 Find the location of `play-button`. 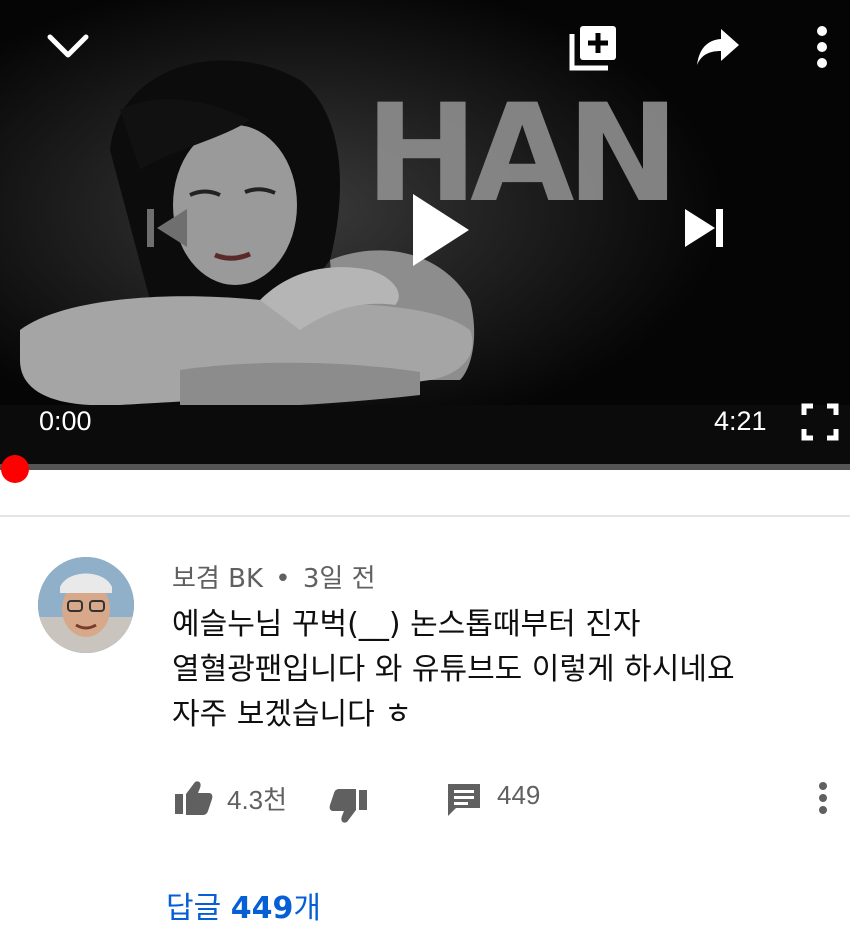

play-button is located at coordinates (440, 230).